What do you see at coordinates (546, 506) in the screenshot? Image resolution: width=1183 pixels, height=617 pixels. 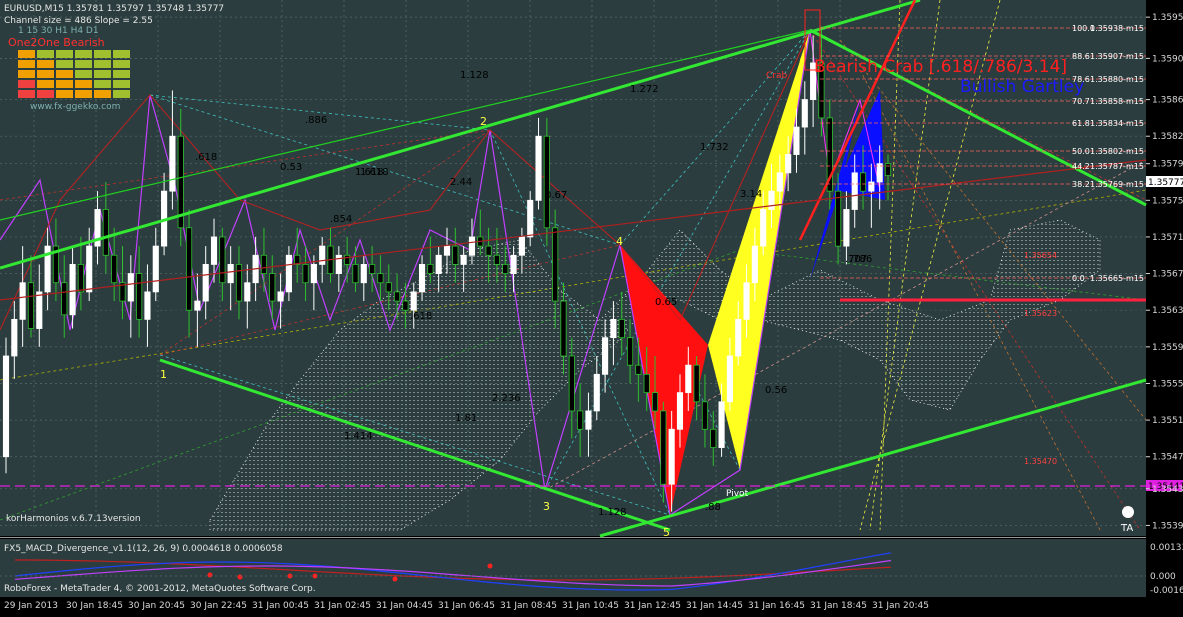 I see `swing-label: 3` at bounding box center [546, 506].